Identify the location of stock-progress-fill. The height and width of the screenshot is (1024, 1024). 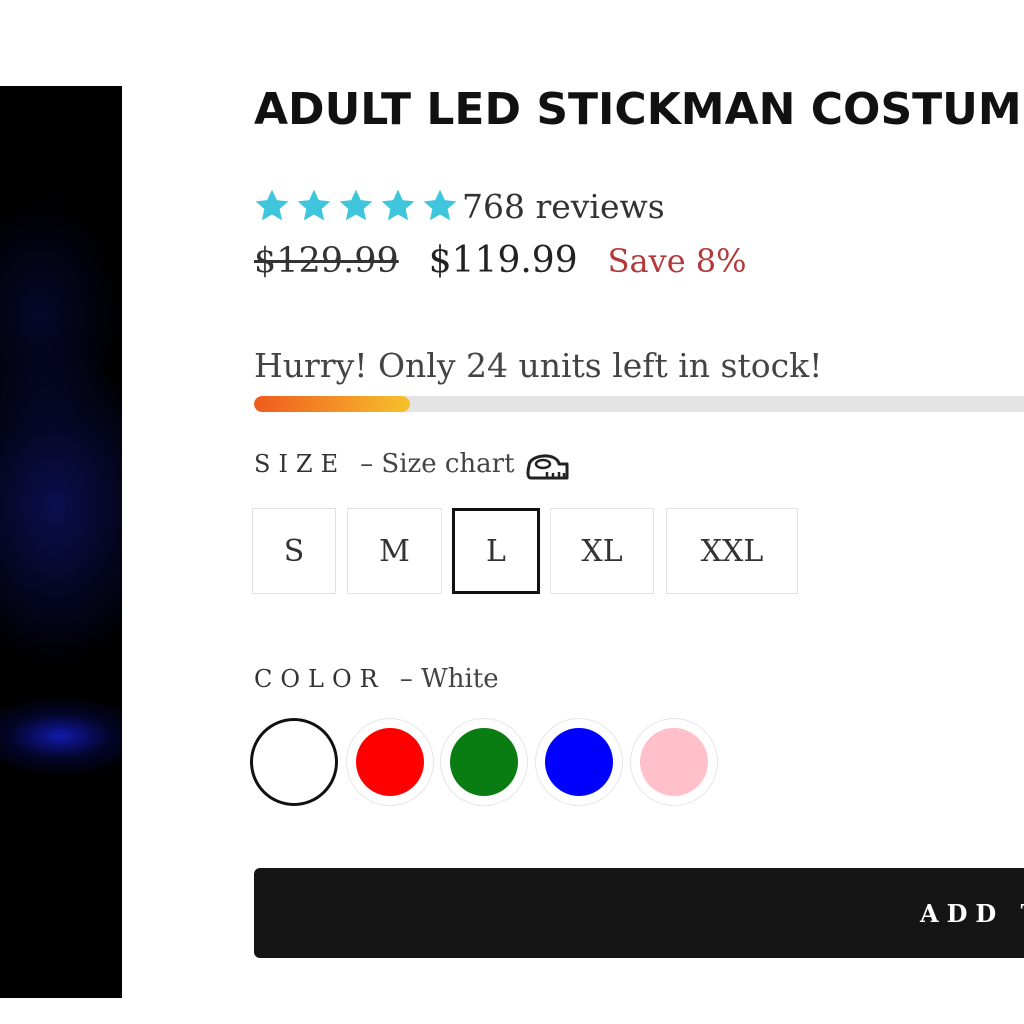
(332, 404).